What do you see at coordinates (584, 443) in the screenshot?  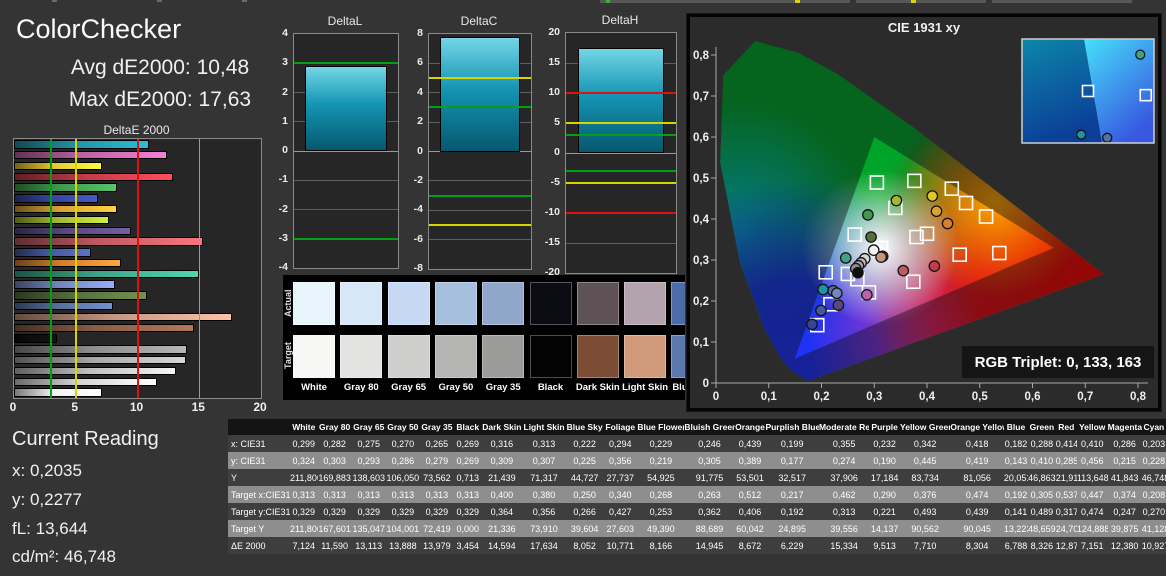 I see `table-cell: 0,222` at bounding box center [584, 443].